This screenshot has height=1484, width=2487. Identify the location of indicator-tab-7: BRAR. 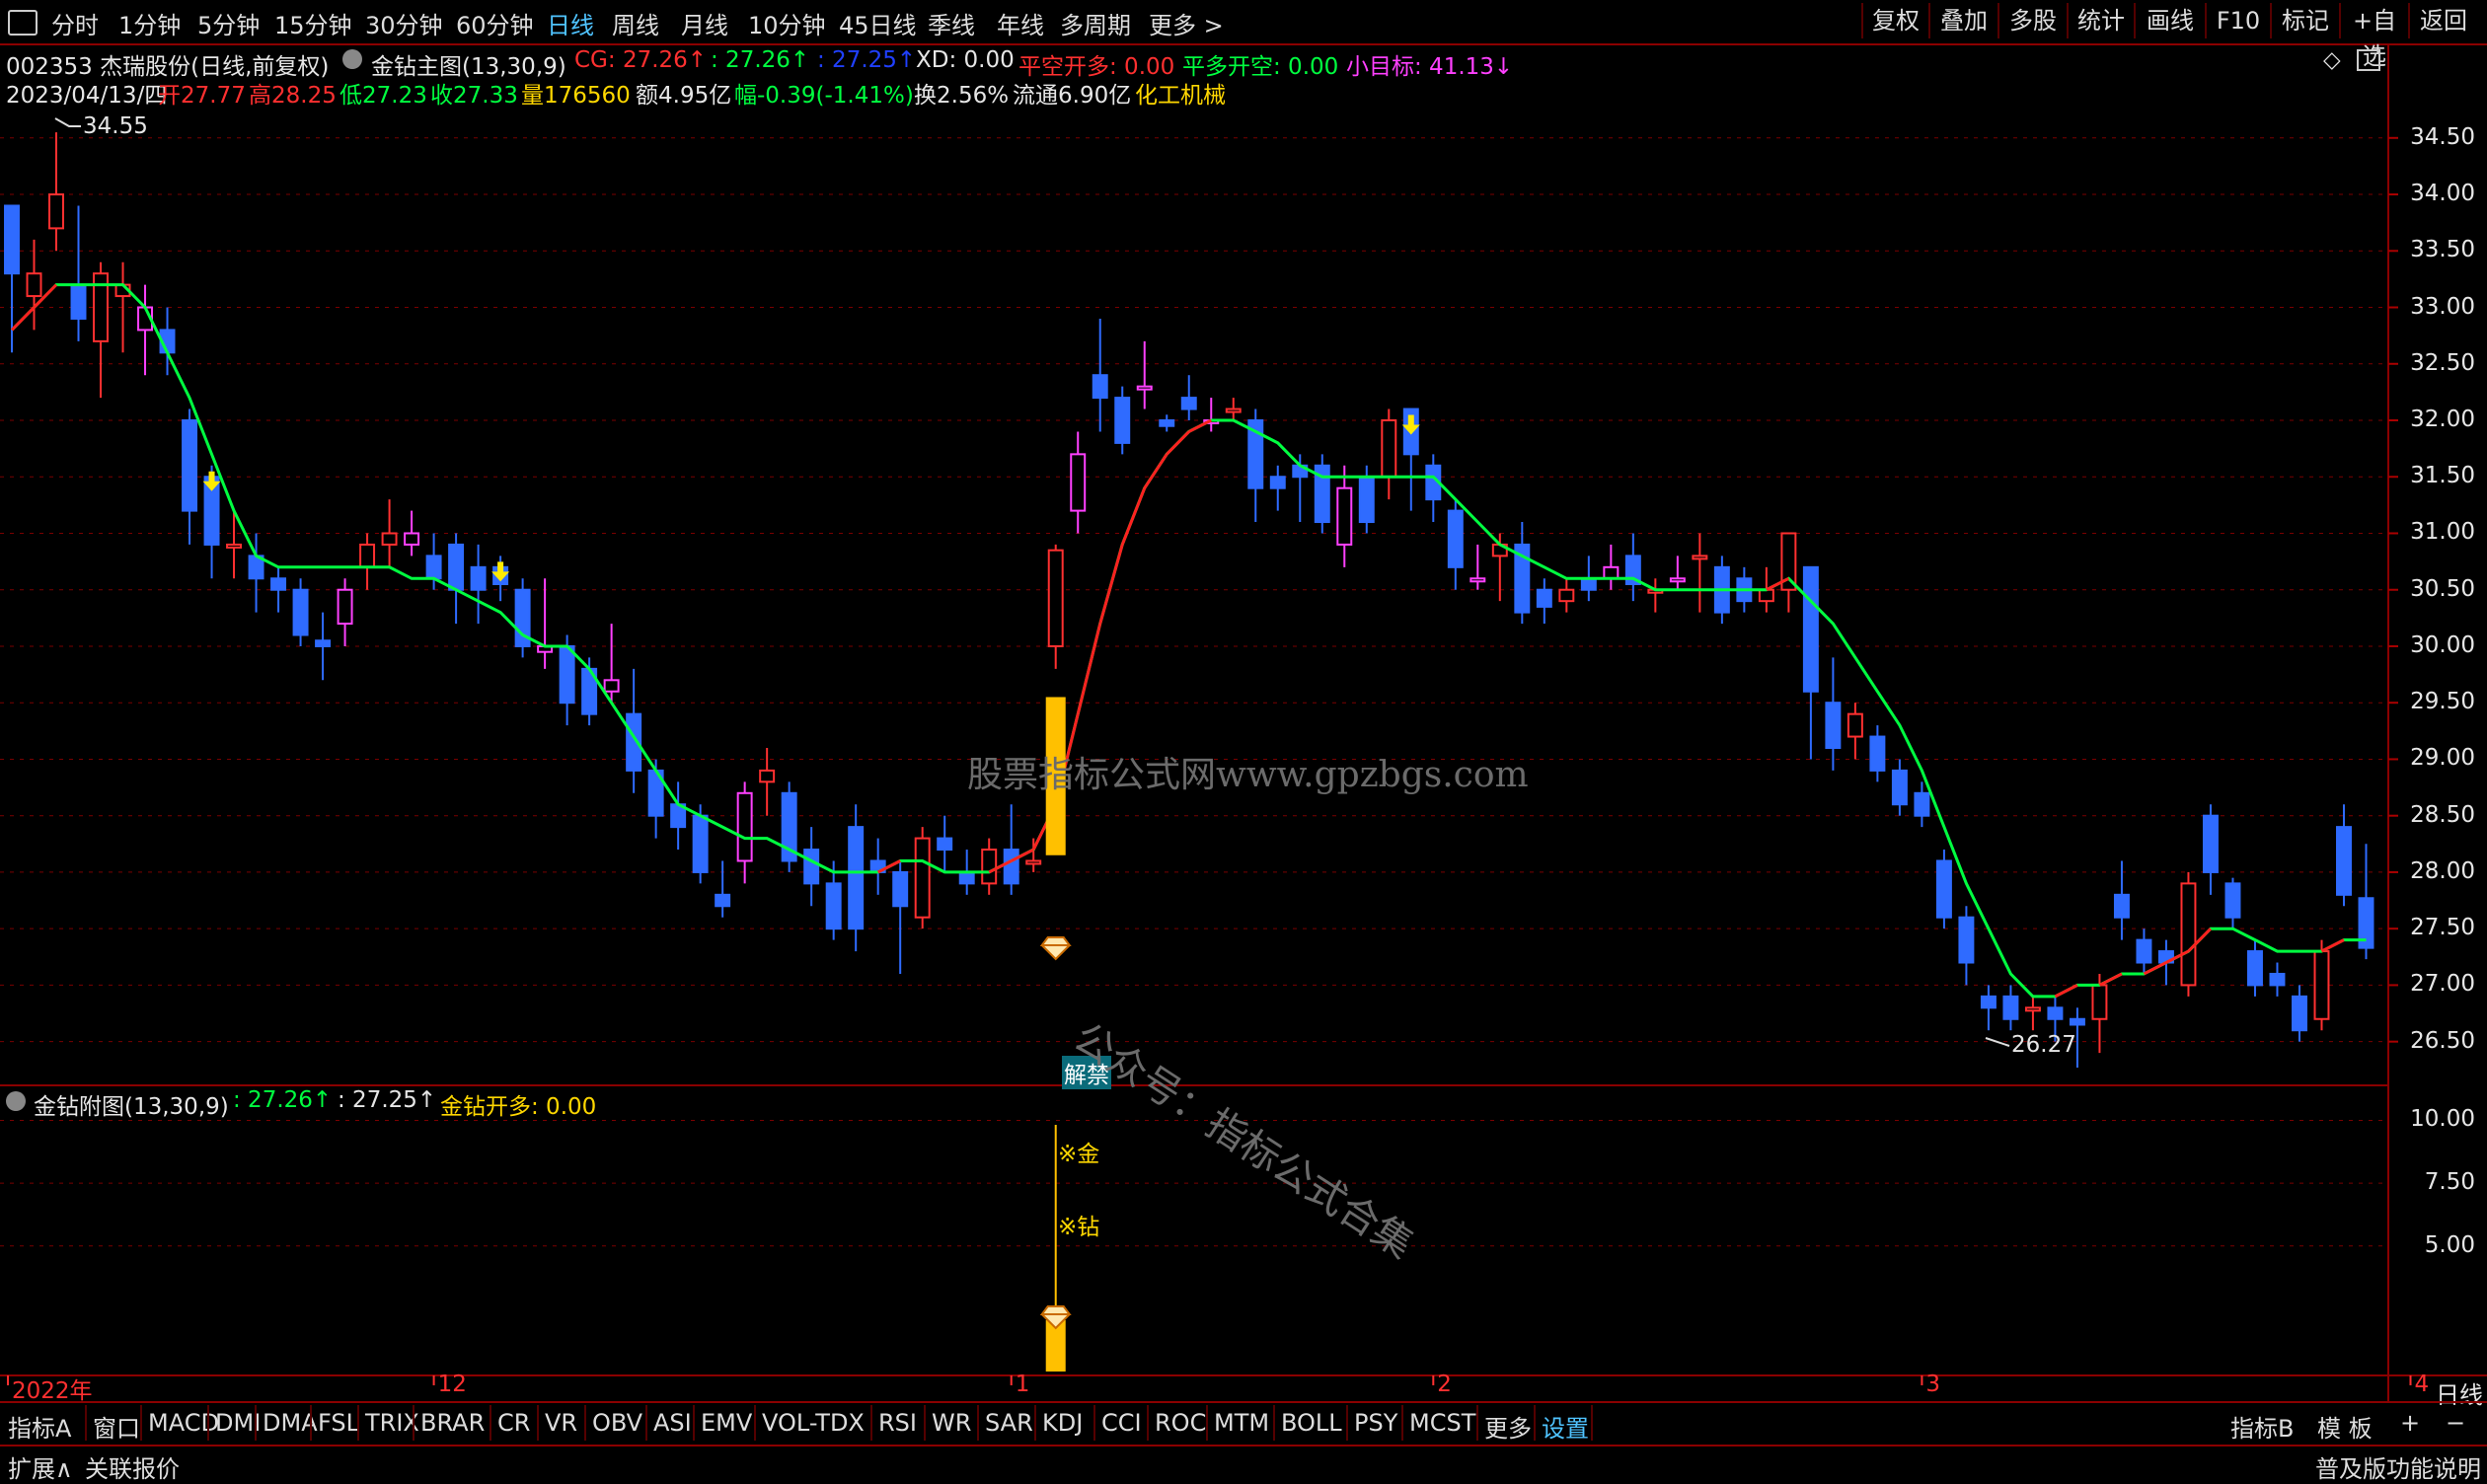
(452, 1423).